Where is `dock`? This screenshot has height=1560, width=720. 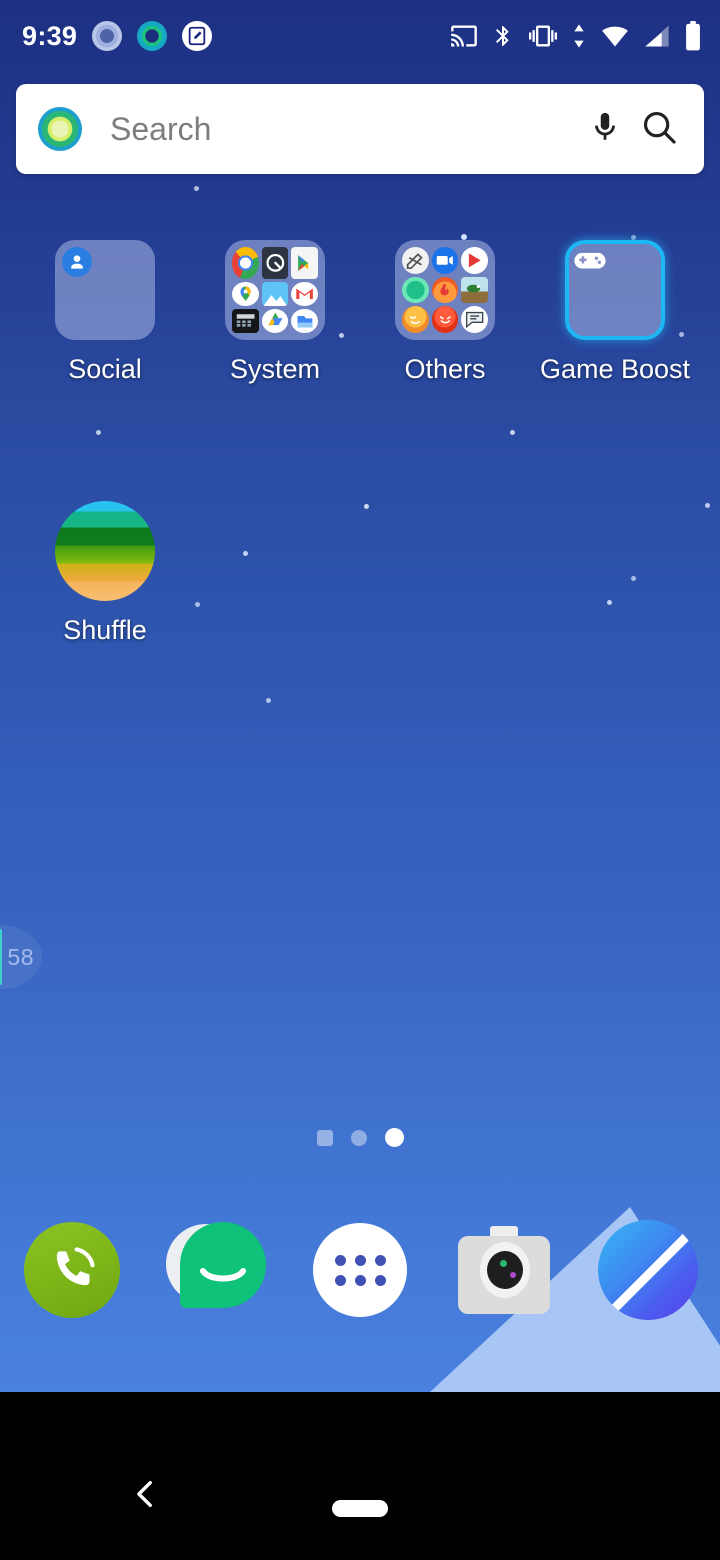
dock is located at coordinates (360, 1270).